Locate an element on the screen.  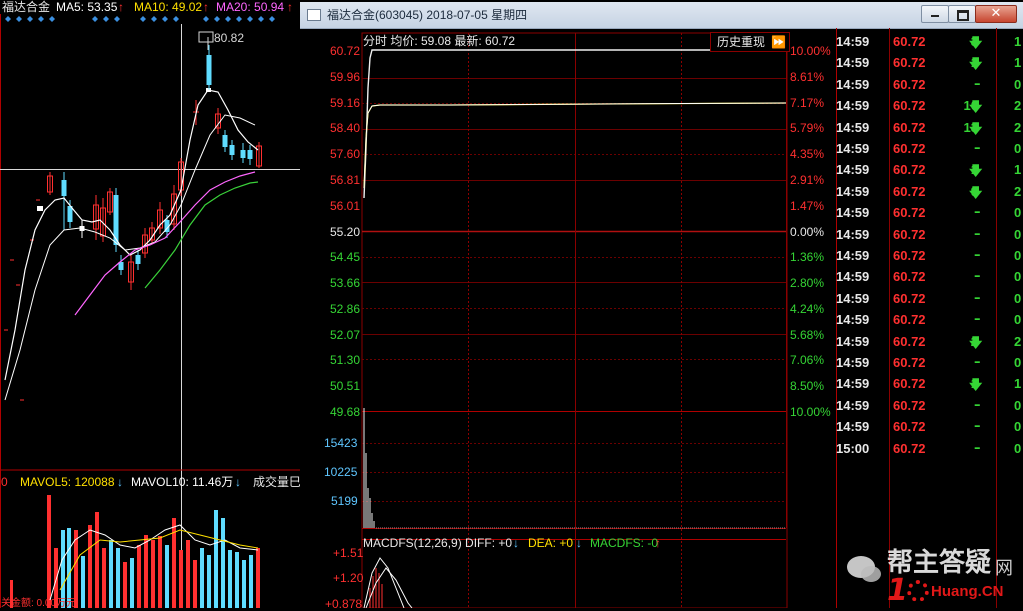
trade-time: 15:00 is located at coordinates (853, 448).